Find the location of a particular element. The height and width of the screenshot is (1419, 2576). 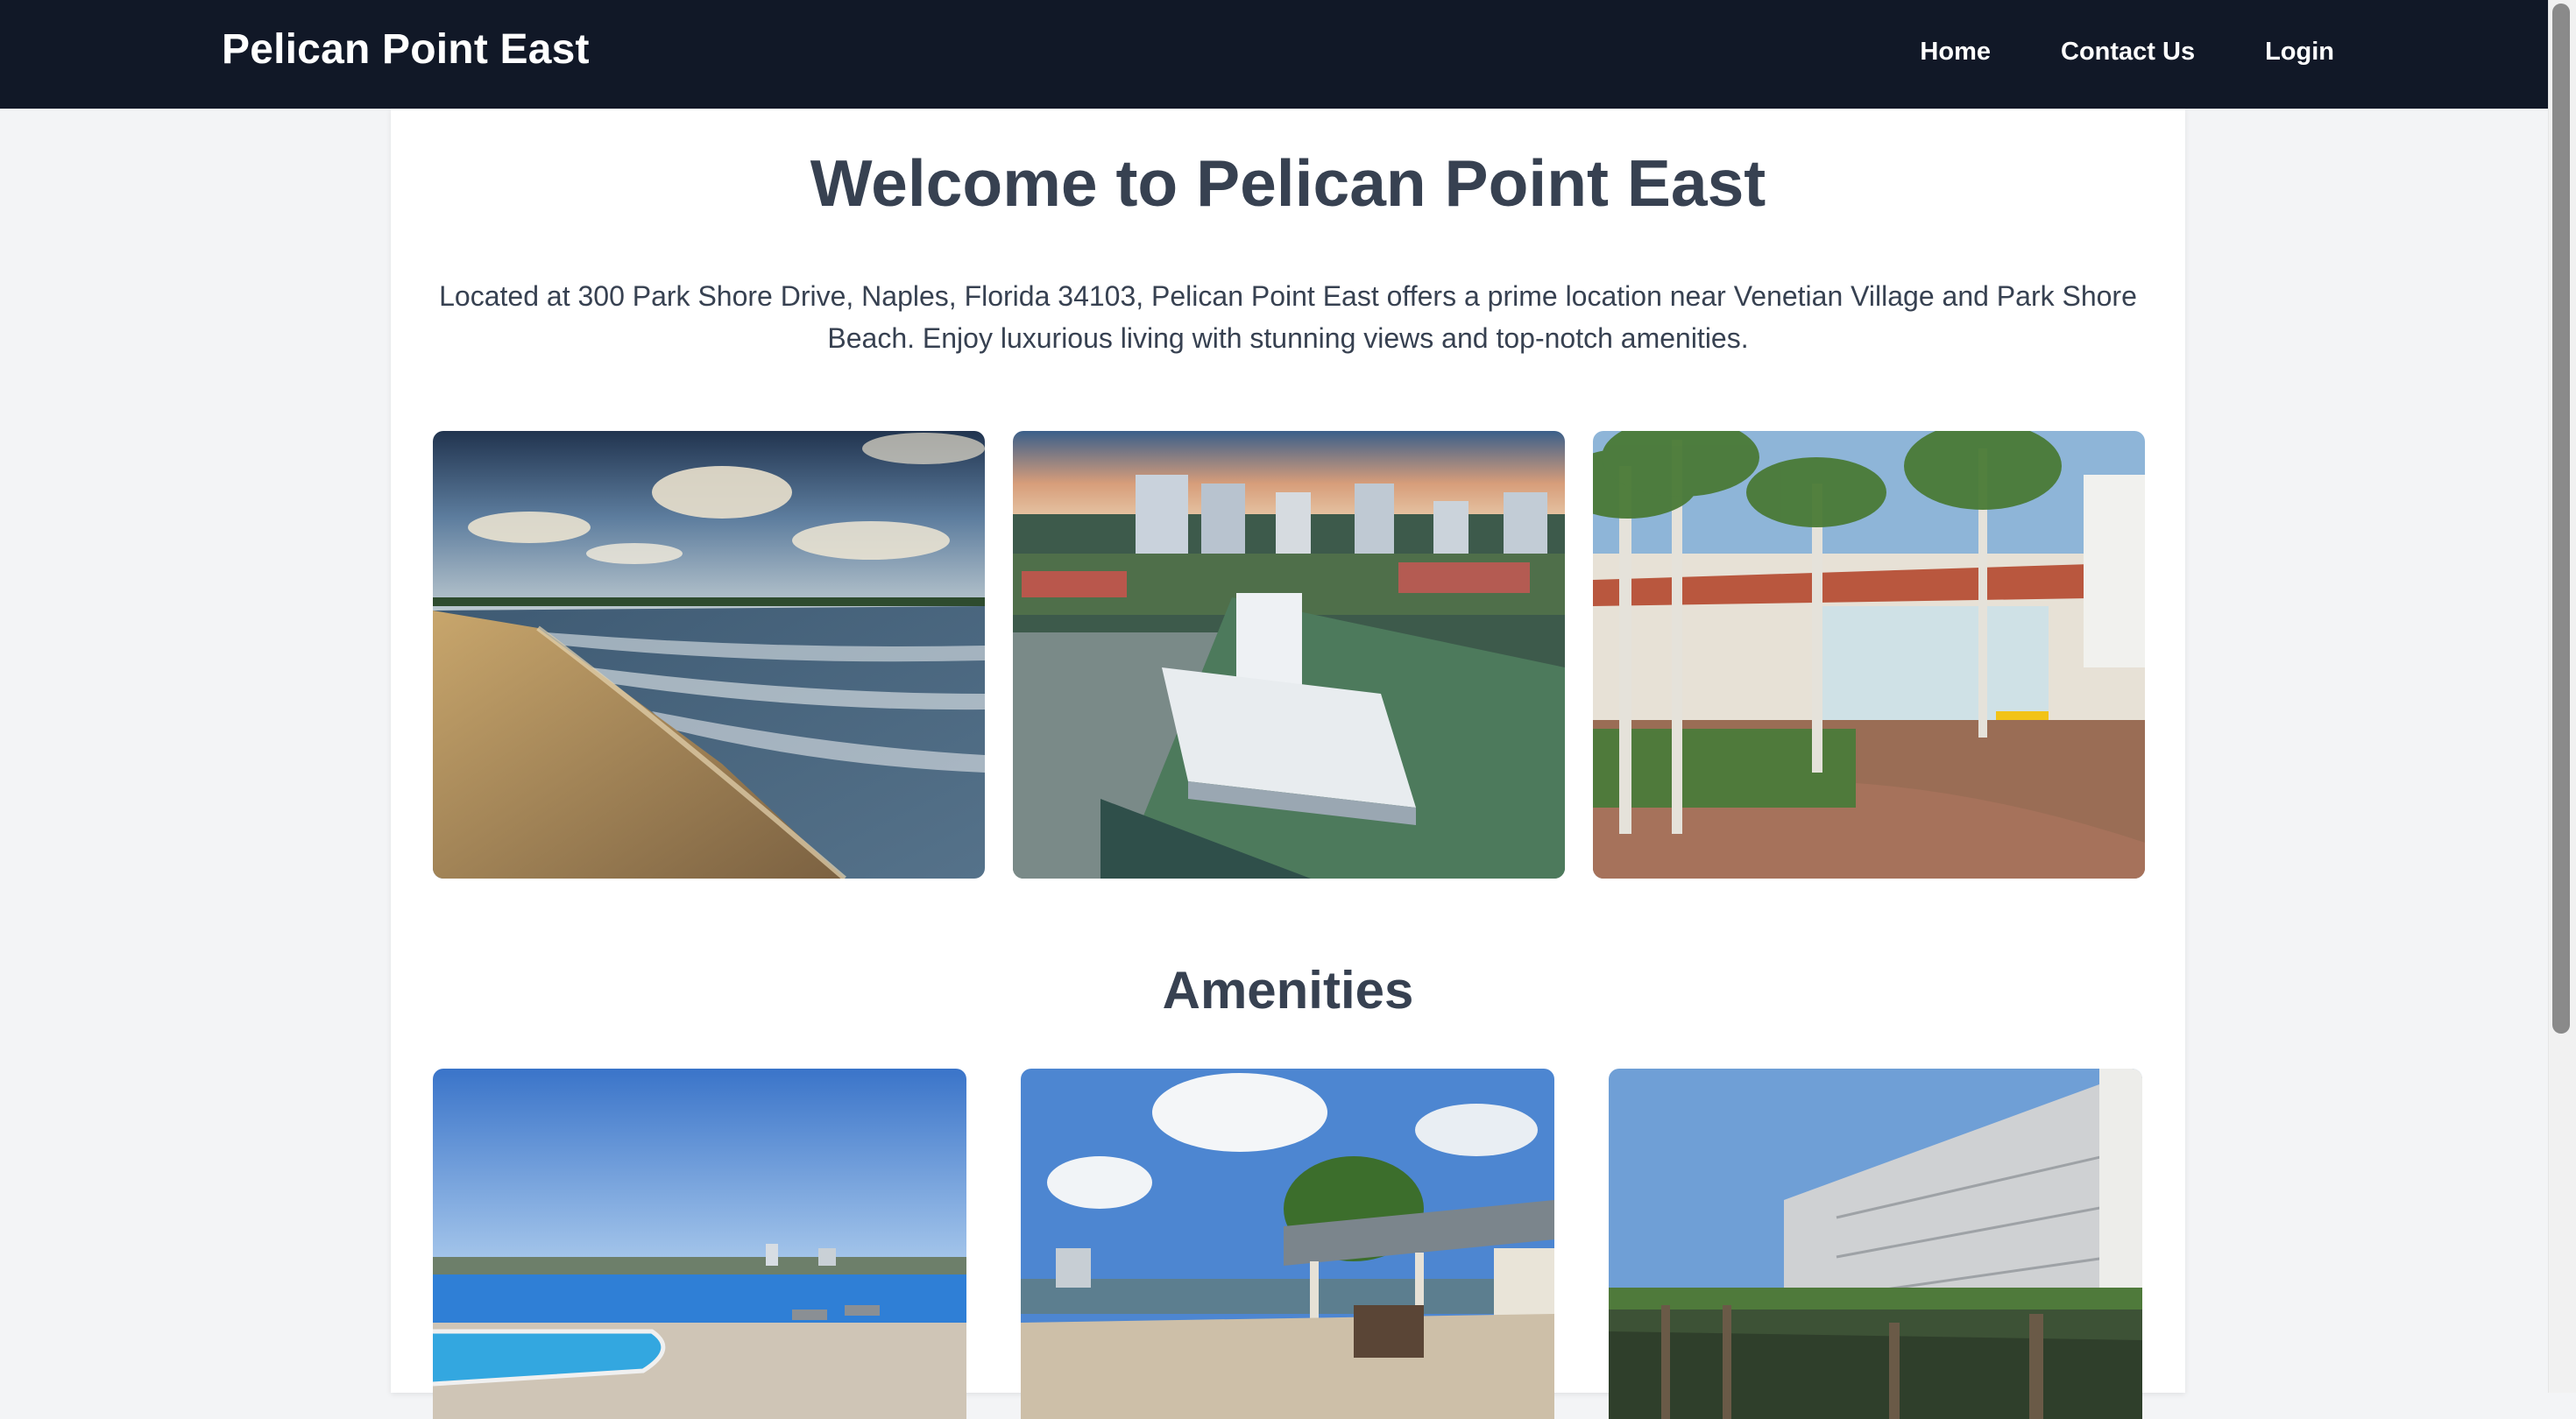

nav-contact-link: Contact Us is located at coordinates (2128, 52).